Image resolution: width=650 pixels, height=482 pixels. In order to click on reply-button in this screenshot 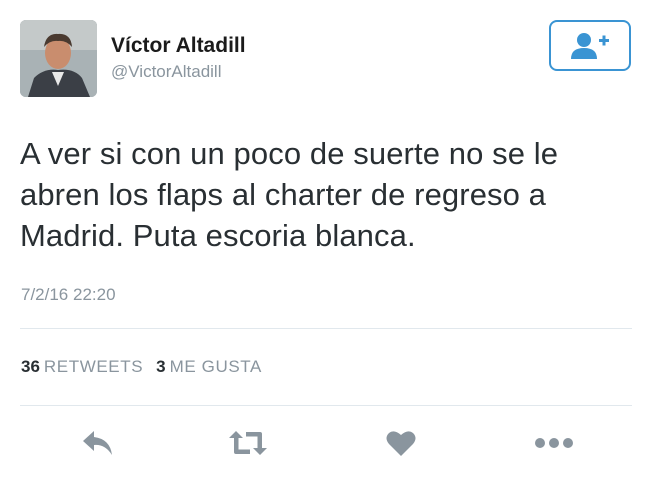, I will do `click(98, 443)`.